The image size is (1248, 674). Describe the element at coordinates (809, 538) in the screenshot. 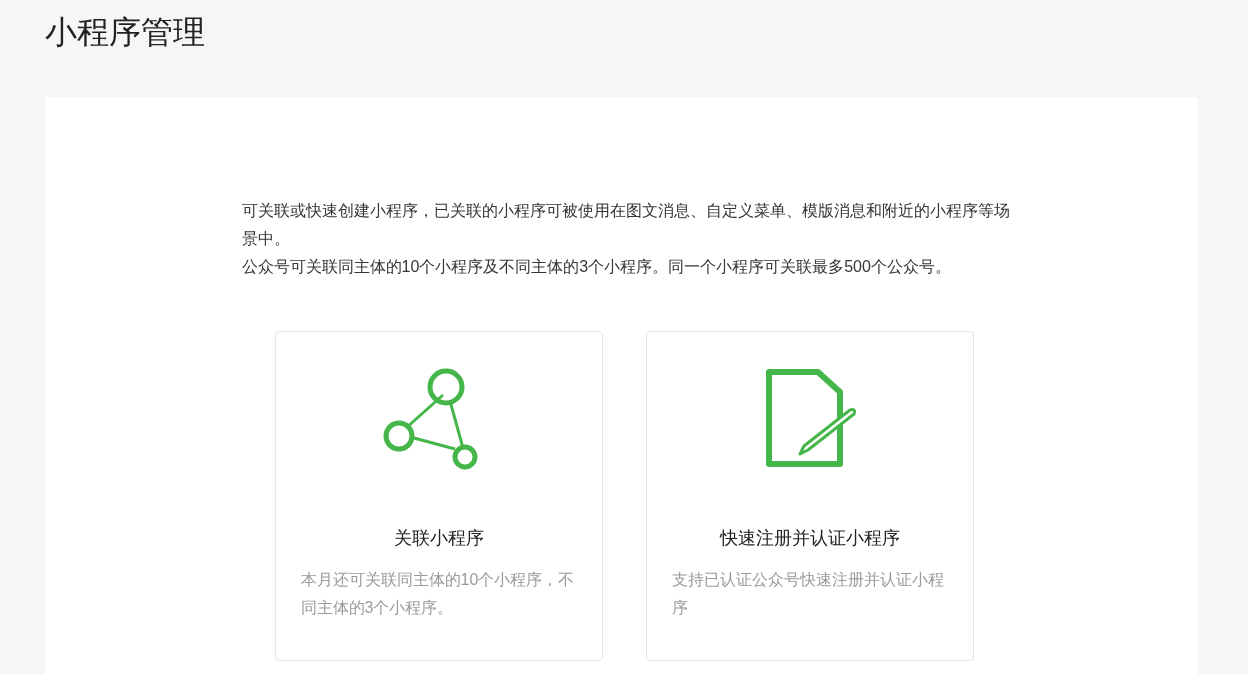

I see `card-title: 快速注册并认证小程序` at that location.